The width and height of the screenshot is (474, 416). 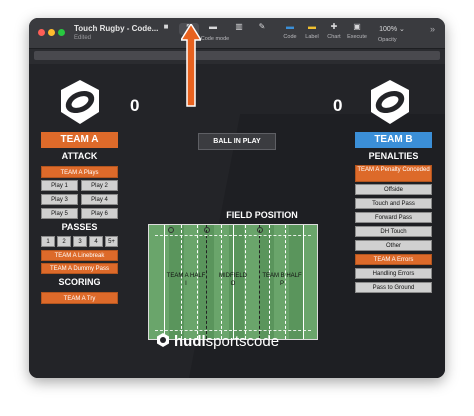 I want to click on more-icon: », so click(x=432, y=29).